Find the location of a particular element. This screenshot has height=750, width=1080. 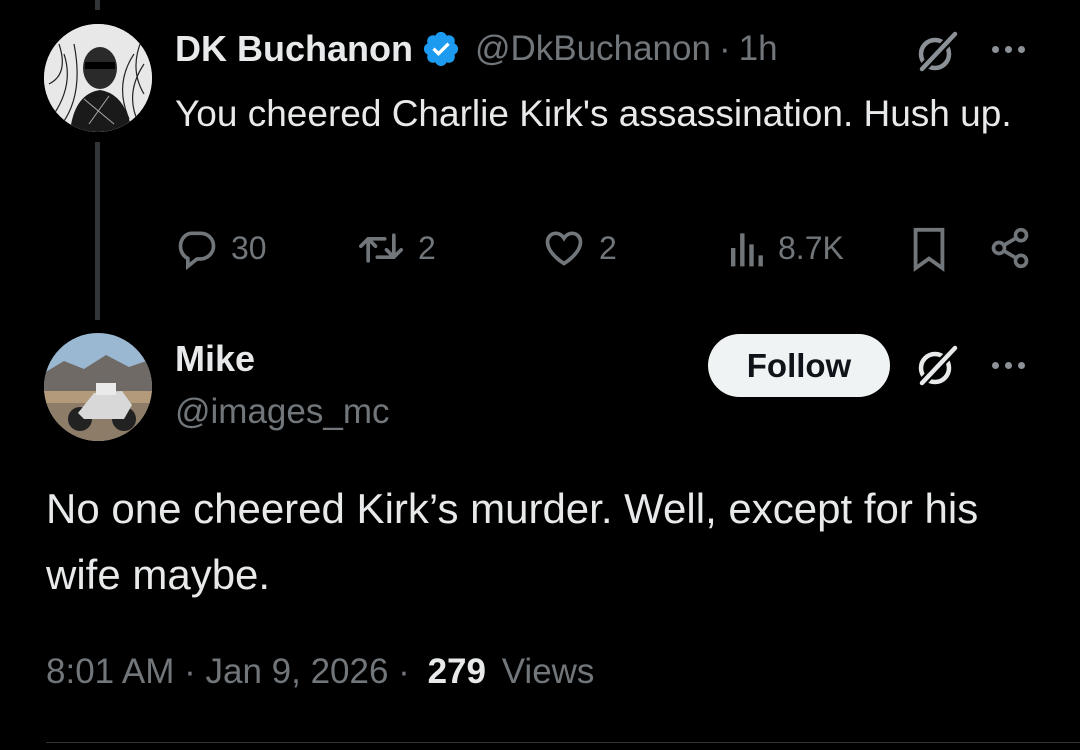

tweet-meta-row: 8:01 AM · Jan 9, 2026 · 279 Views is located at coordinates (320, 672).